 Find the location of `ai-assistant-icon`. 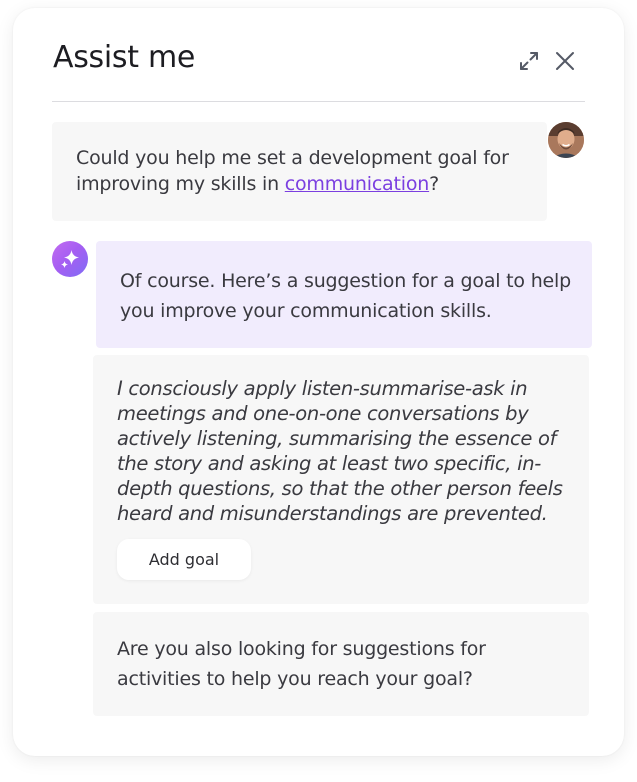

ai-assistant-icon is located at coordinates (70, 259).